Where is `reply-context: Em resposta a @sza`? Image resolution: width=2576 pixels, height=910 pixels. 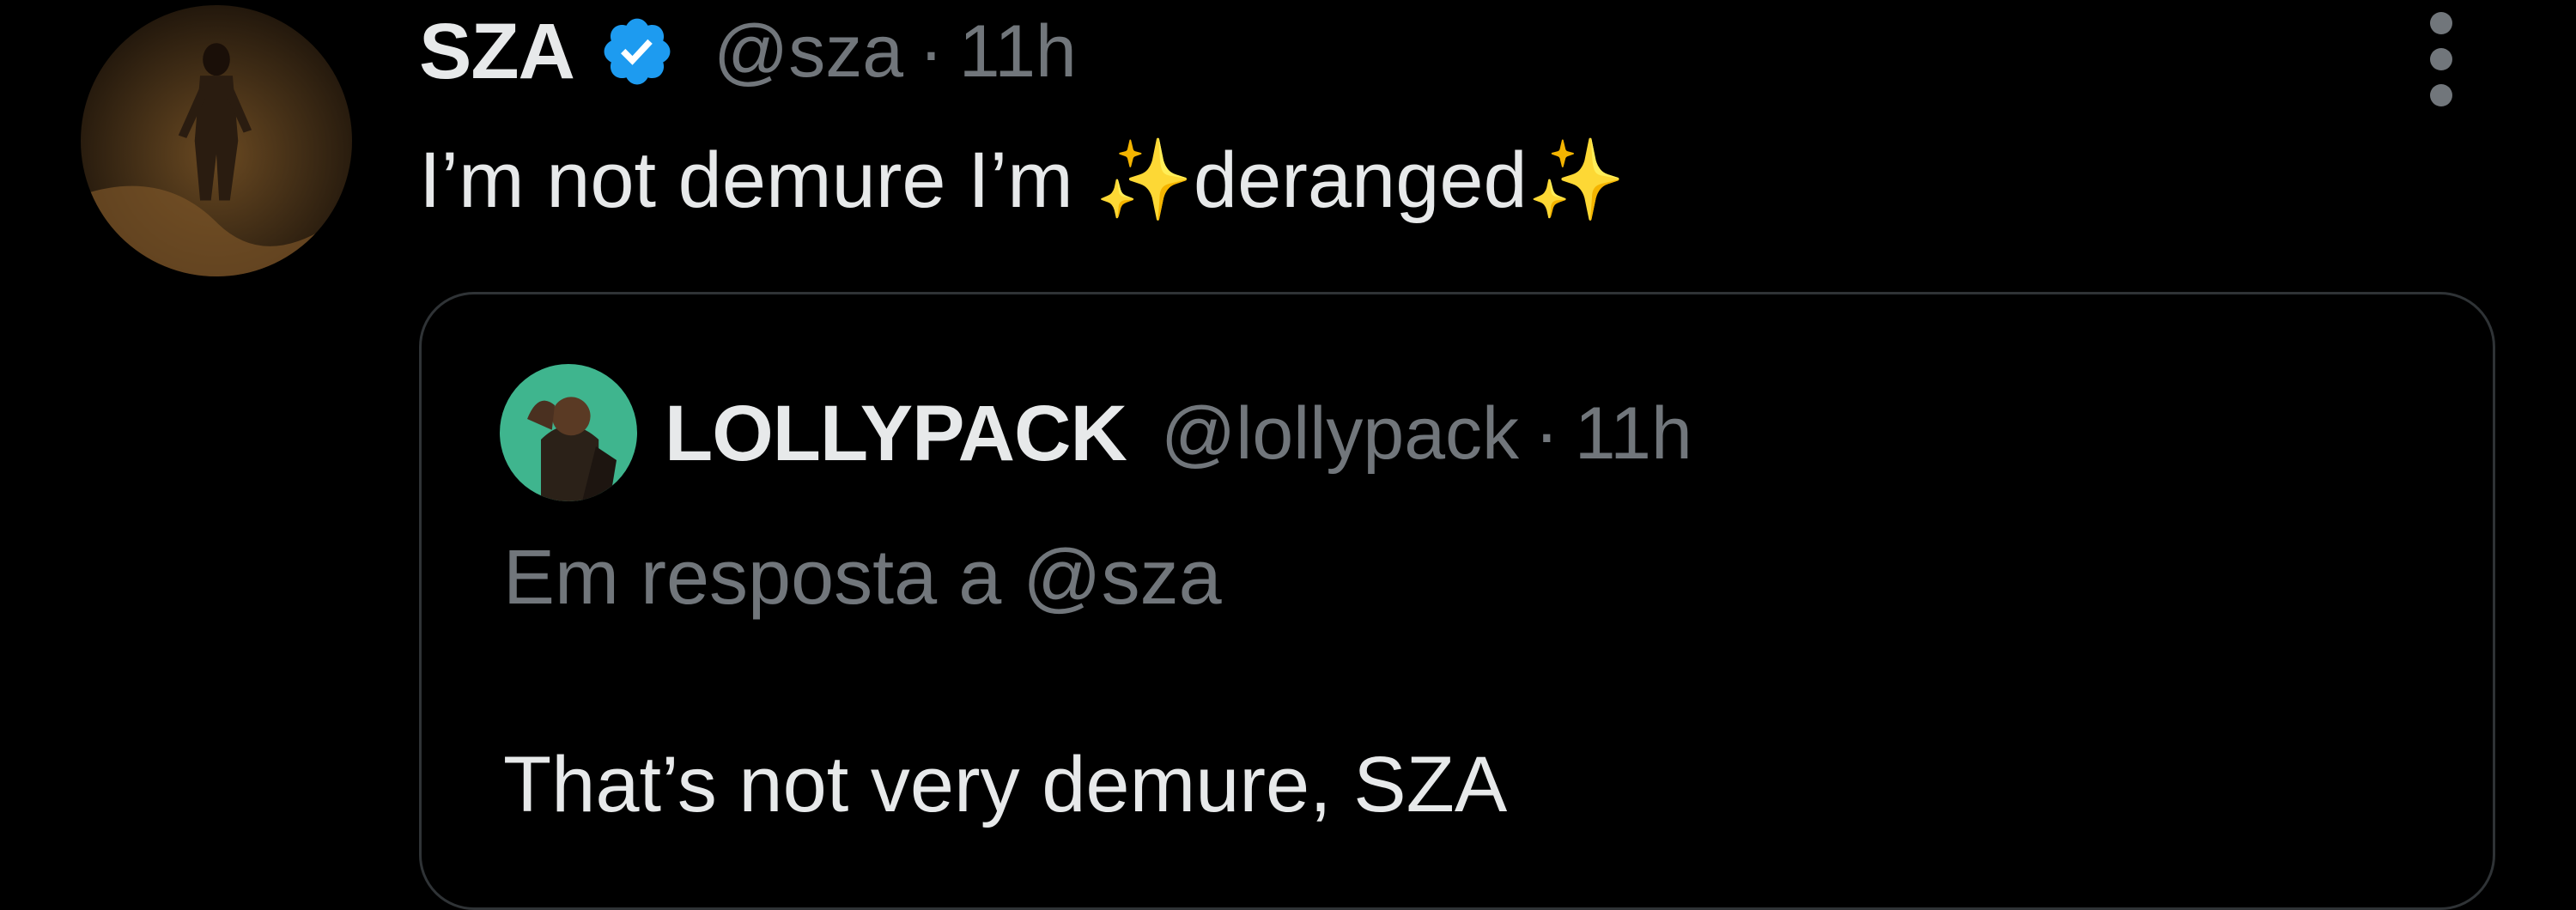
reply-context: Em resposta a @sza is located at coordinates (863, 578).